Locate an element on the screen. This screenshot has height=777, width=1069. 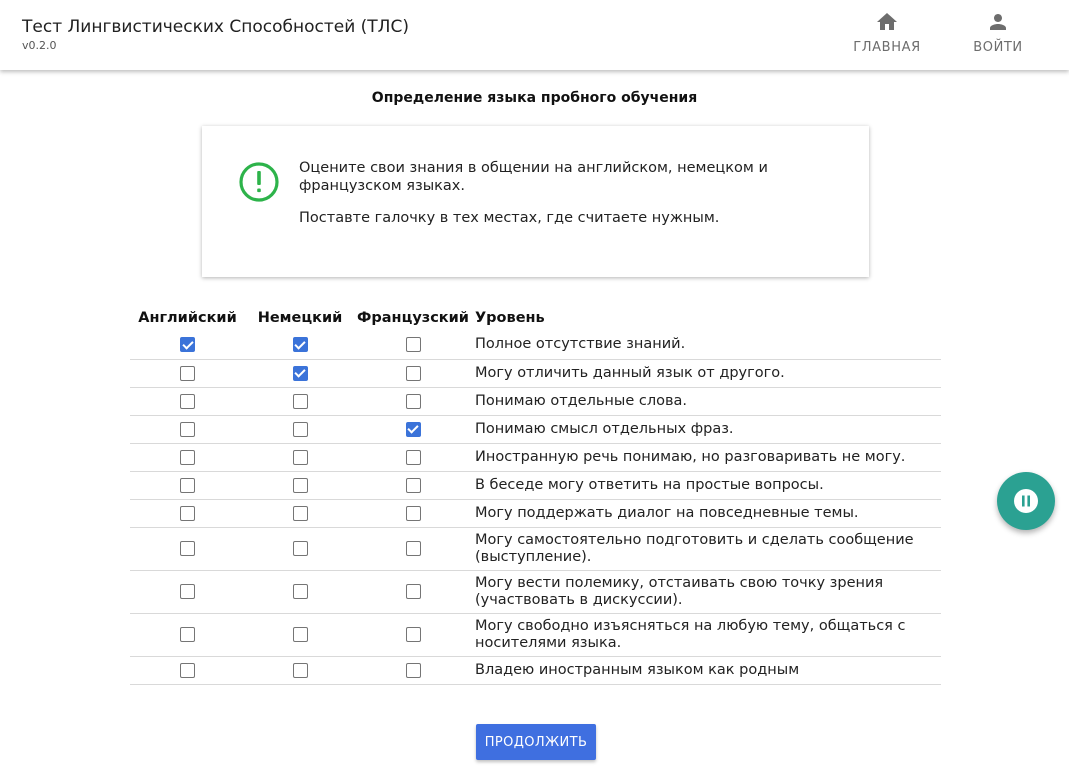
continue-button: ПРОДОЛЖИТЬ is located at coordinates (536, 742).